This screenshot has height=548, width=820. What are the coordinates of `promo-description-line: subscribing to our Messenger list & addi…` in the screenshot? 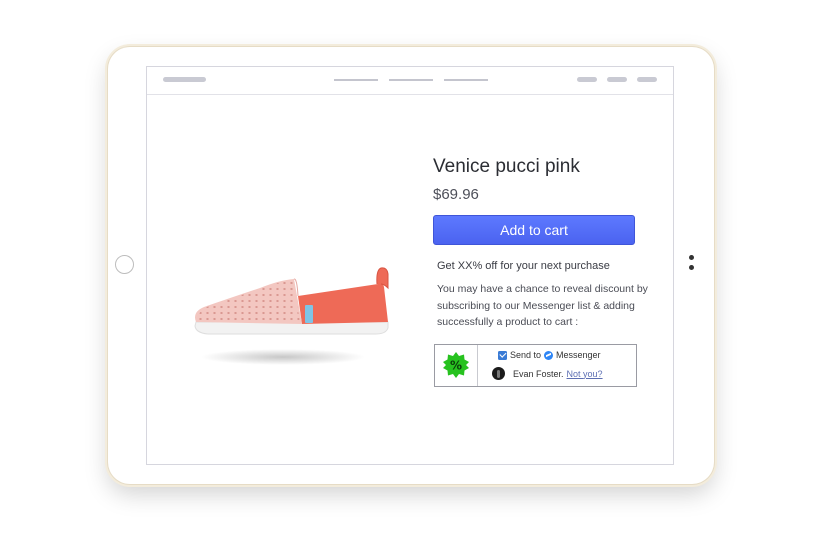 It's located at (536, 305).